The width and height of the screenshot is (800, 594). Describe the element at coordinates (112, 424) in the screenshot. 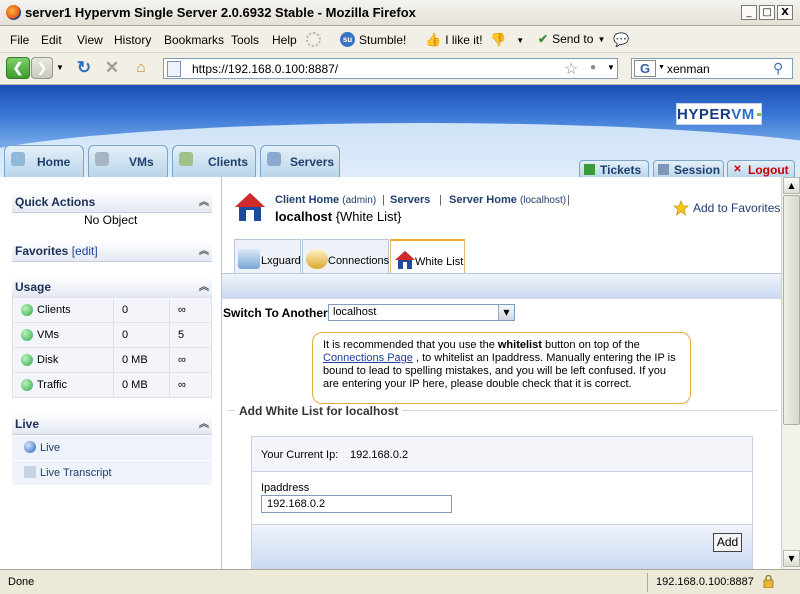

I see `live-header: Live ︽` at that location.